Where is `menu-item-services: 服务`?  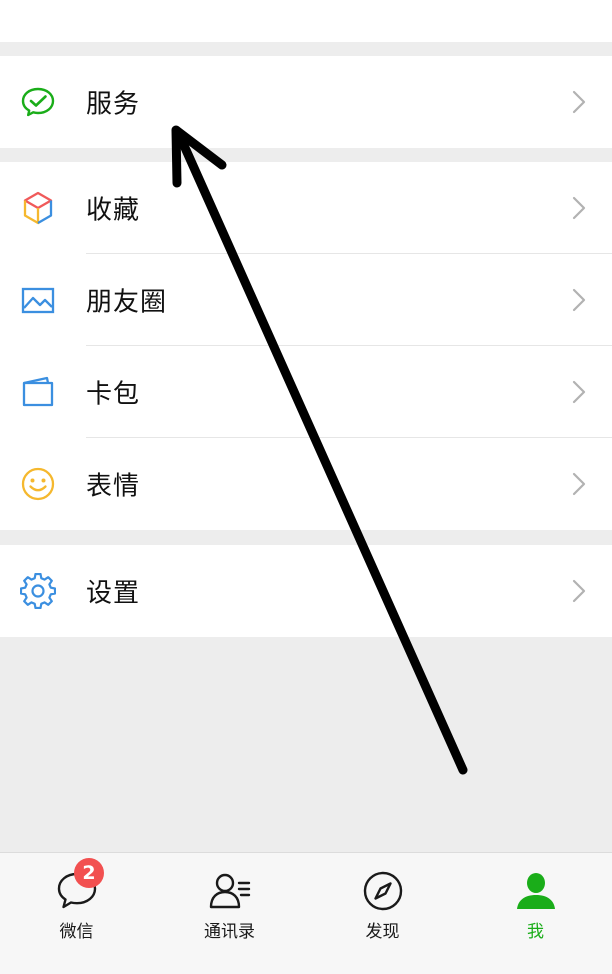 menu-item-services: 服务 is located at coordinates (306, 102).